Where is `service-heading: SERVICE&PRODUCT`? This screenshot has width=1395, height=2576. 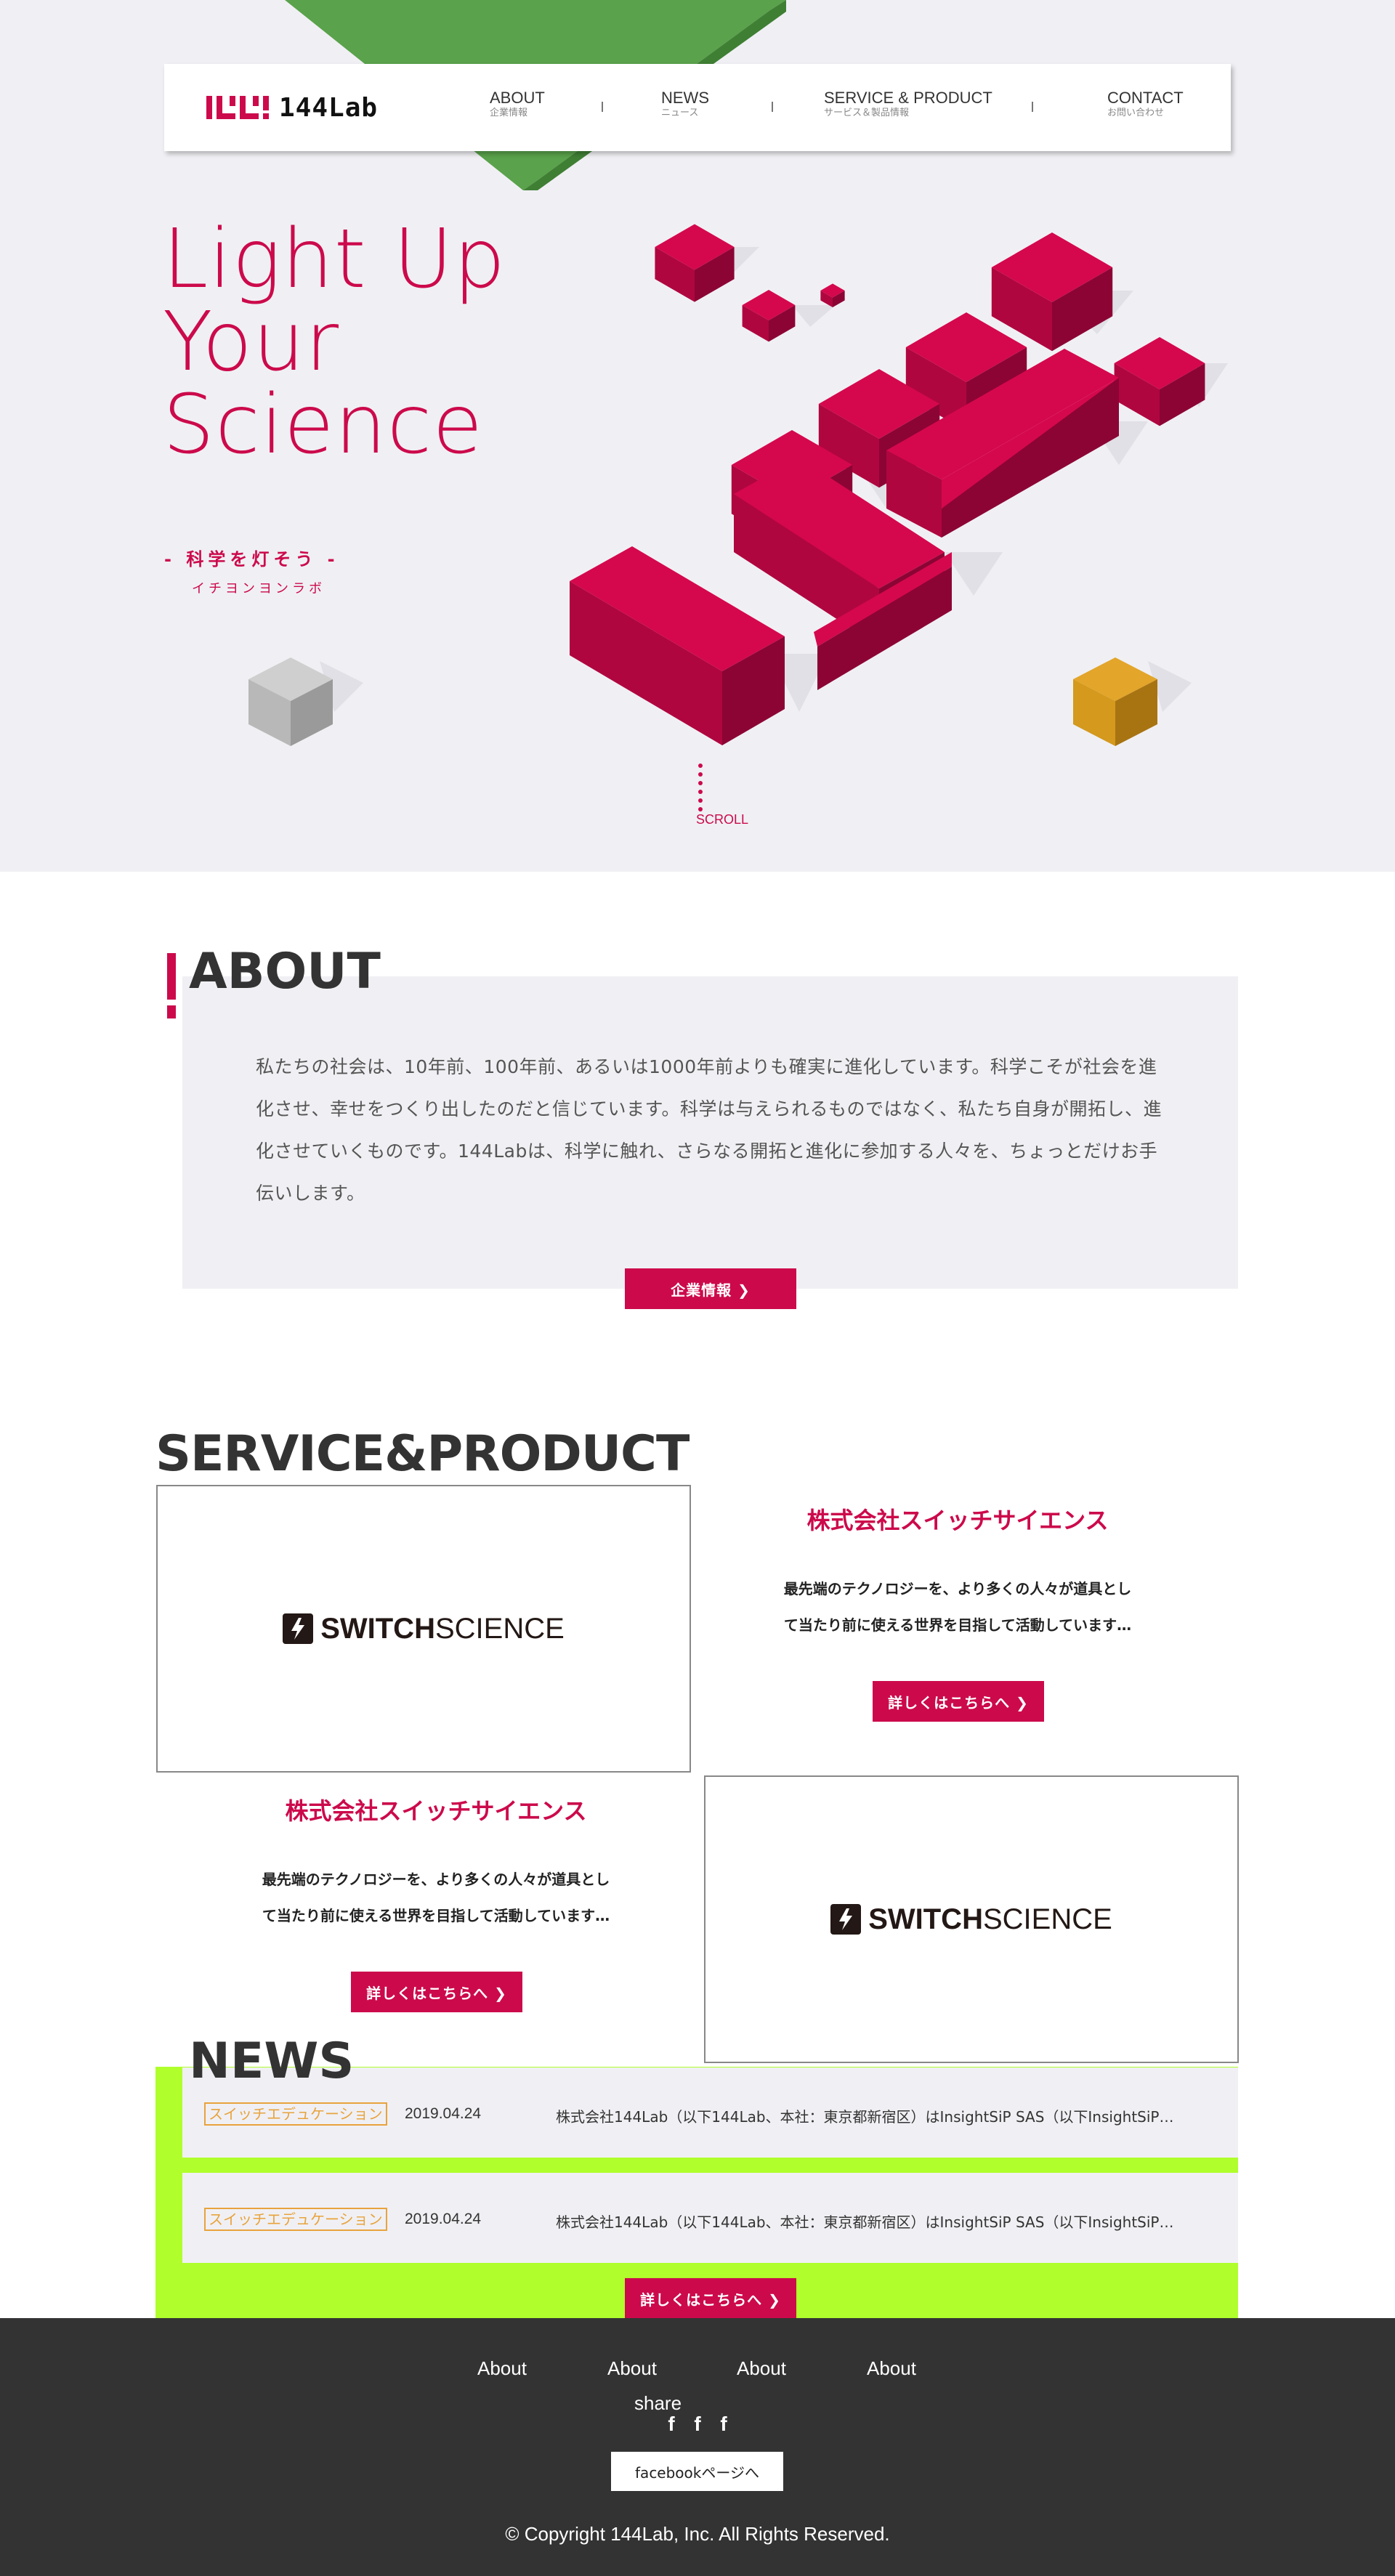 service-heading: SERVICE&PRODUCT is located at coordinates (422, 1454).